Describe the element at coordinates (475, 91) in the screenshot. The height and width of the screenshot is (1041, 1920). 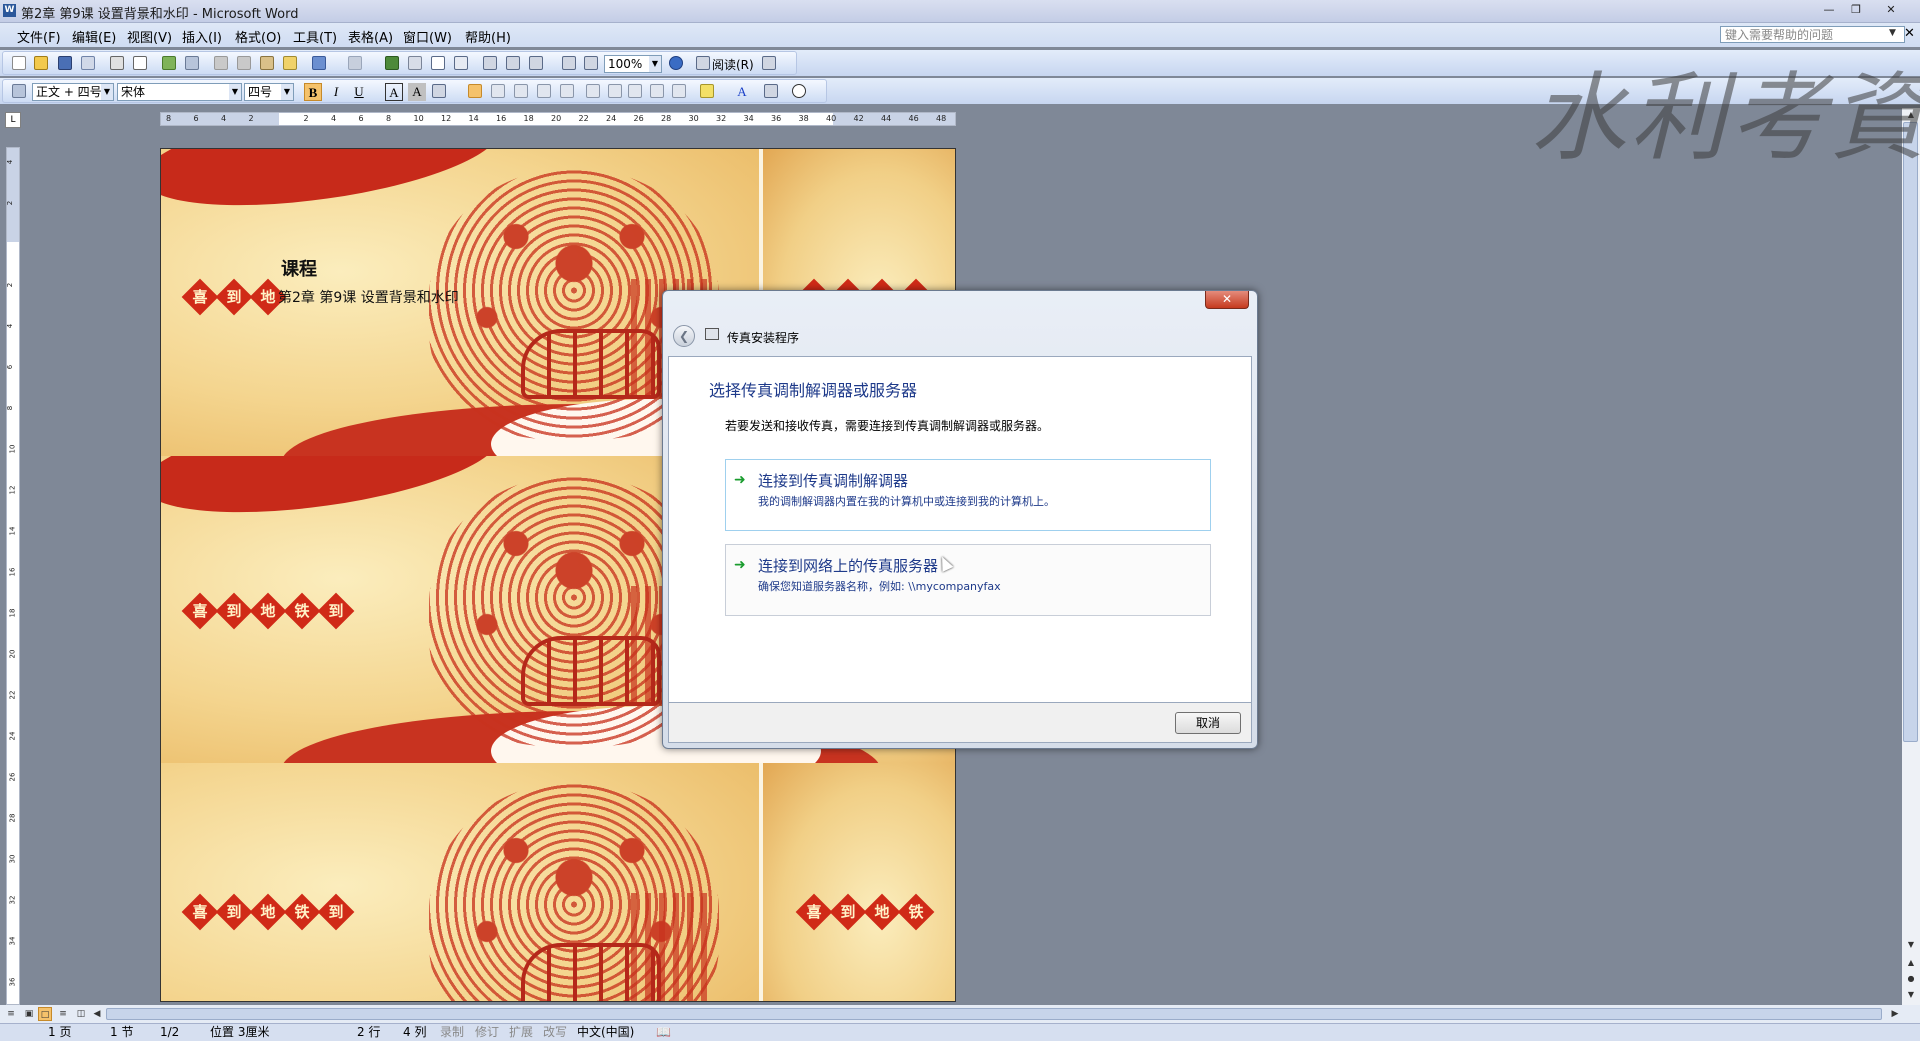
I see `align-left-icon` at that location.